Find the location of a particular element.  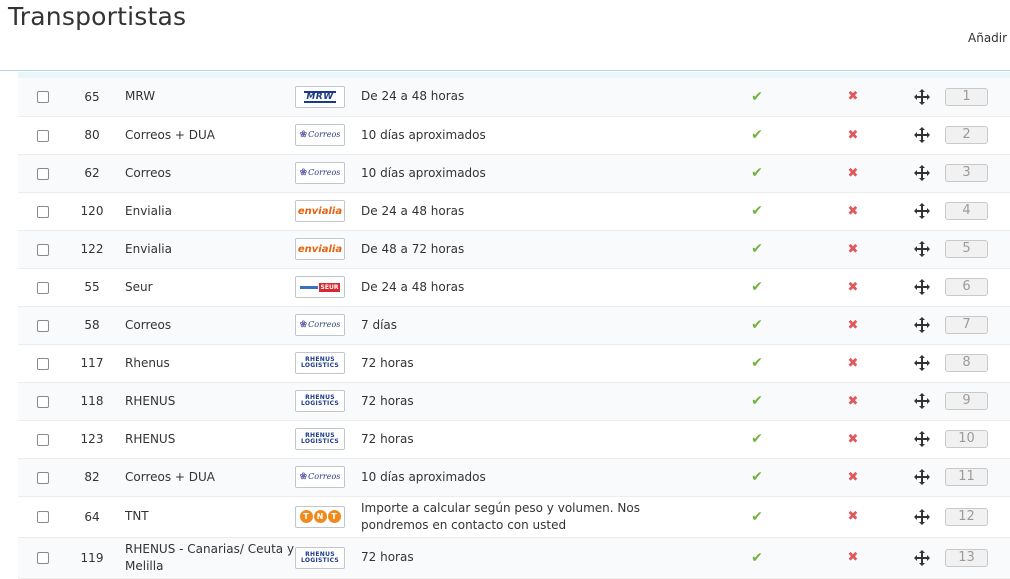

carrier-id: 80 is located at coordinates (92, 135).